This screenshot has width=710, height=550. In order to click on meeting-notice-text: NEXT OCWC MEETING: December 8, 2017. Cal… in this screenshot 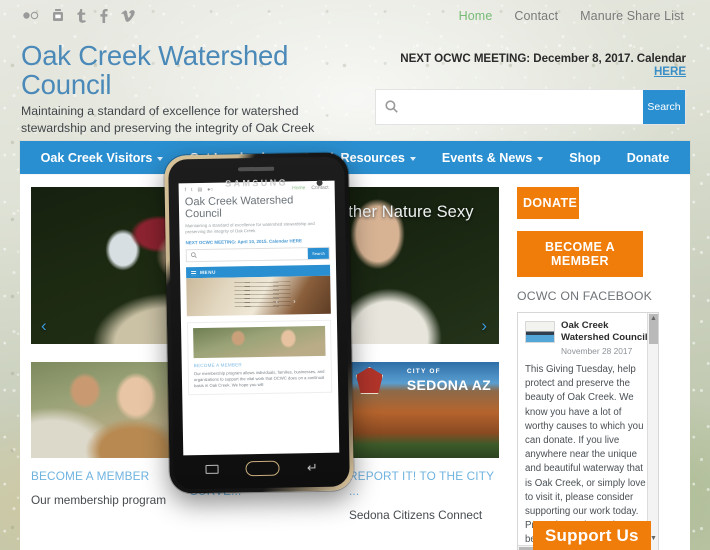, I will do `click(543, 58)`.